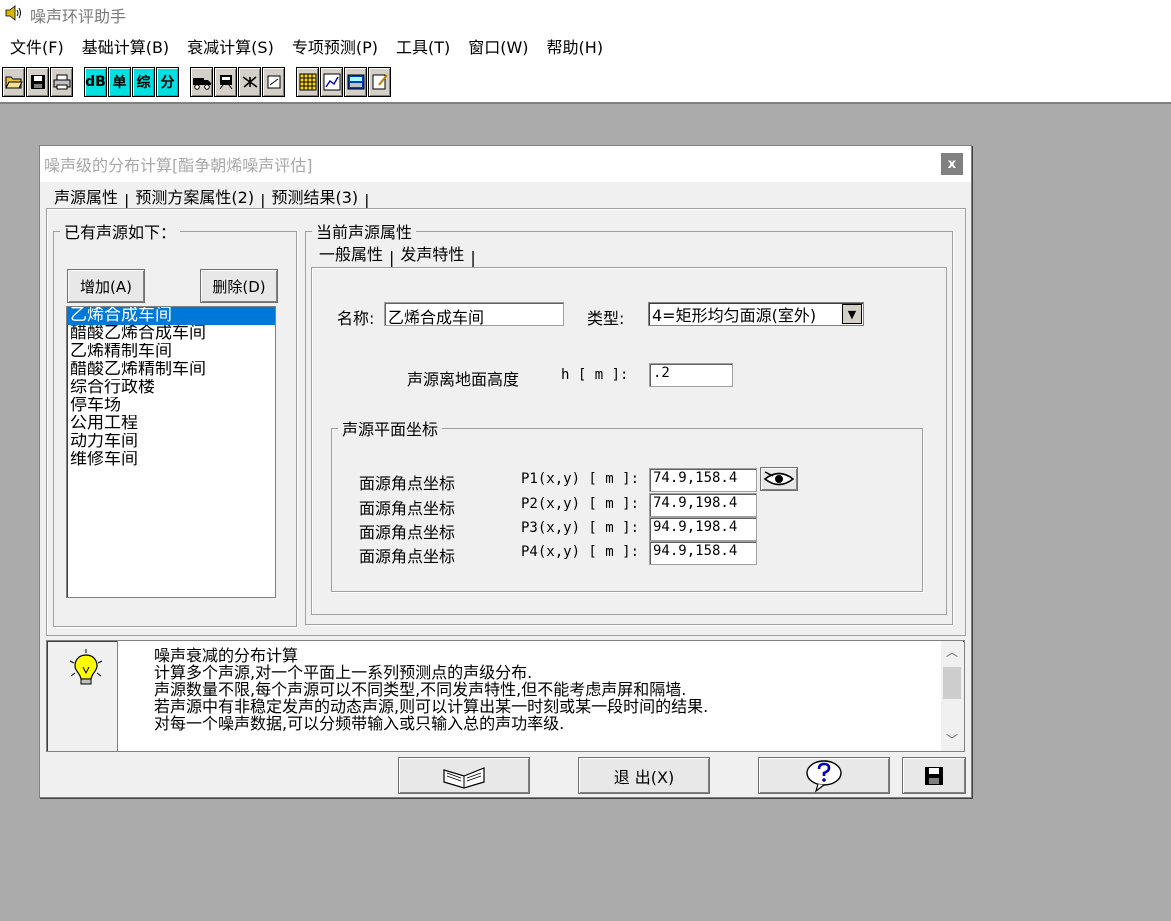  What do you see at coordinates (379, 82) in the screenshot?
I see `edit-notes-button` at bounding box center [379, 82].